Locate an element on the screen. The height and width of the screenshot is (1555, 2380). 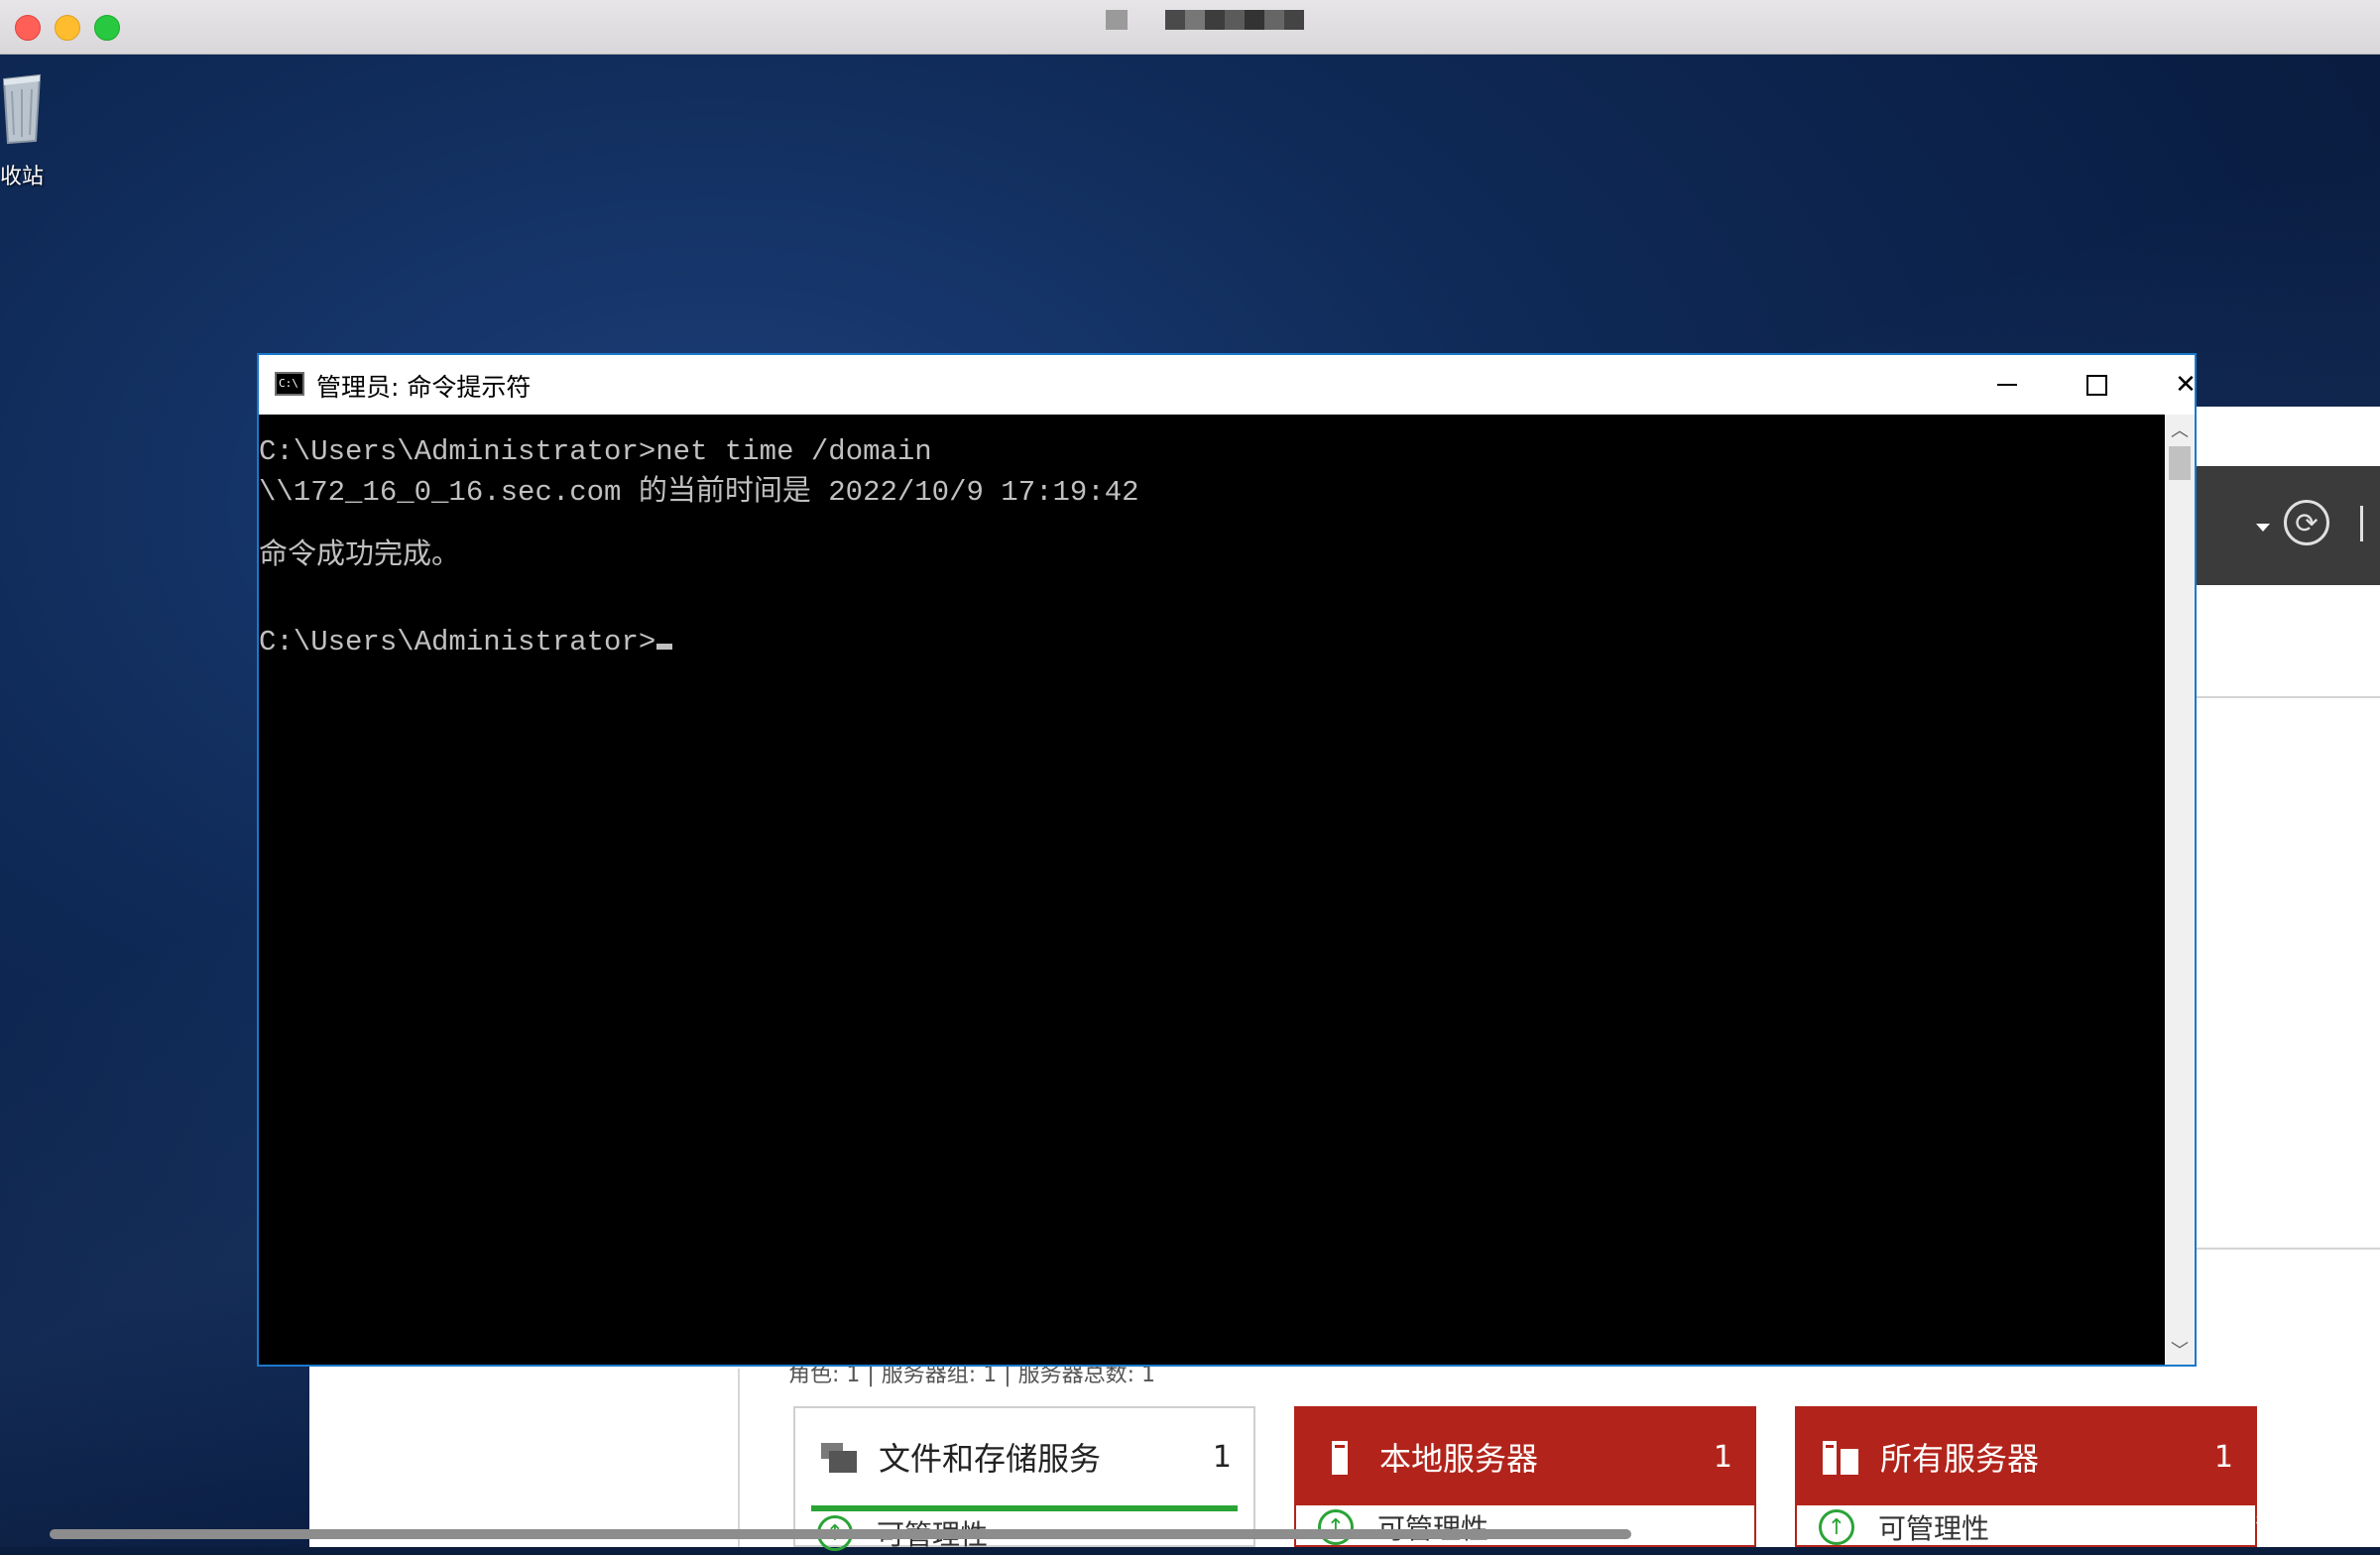
tile-header: 文件和存储服务 1 is located at coordinates (1024, 1456).